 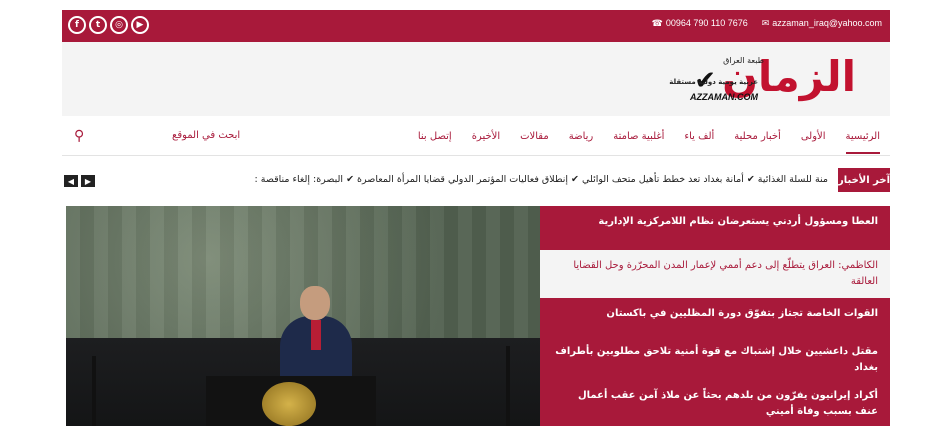 I want to click on logo-tagline: عربية يومية دولية مستقلة, so click(x=713, y=82).